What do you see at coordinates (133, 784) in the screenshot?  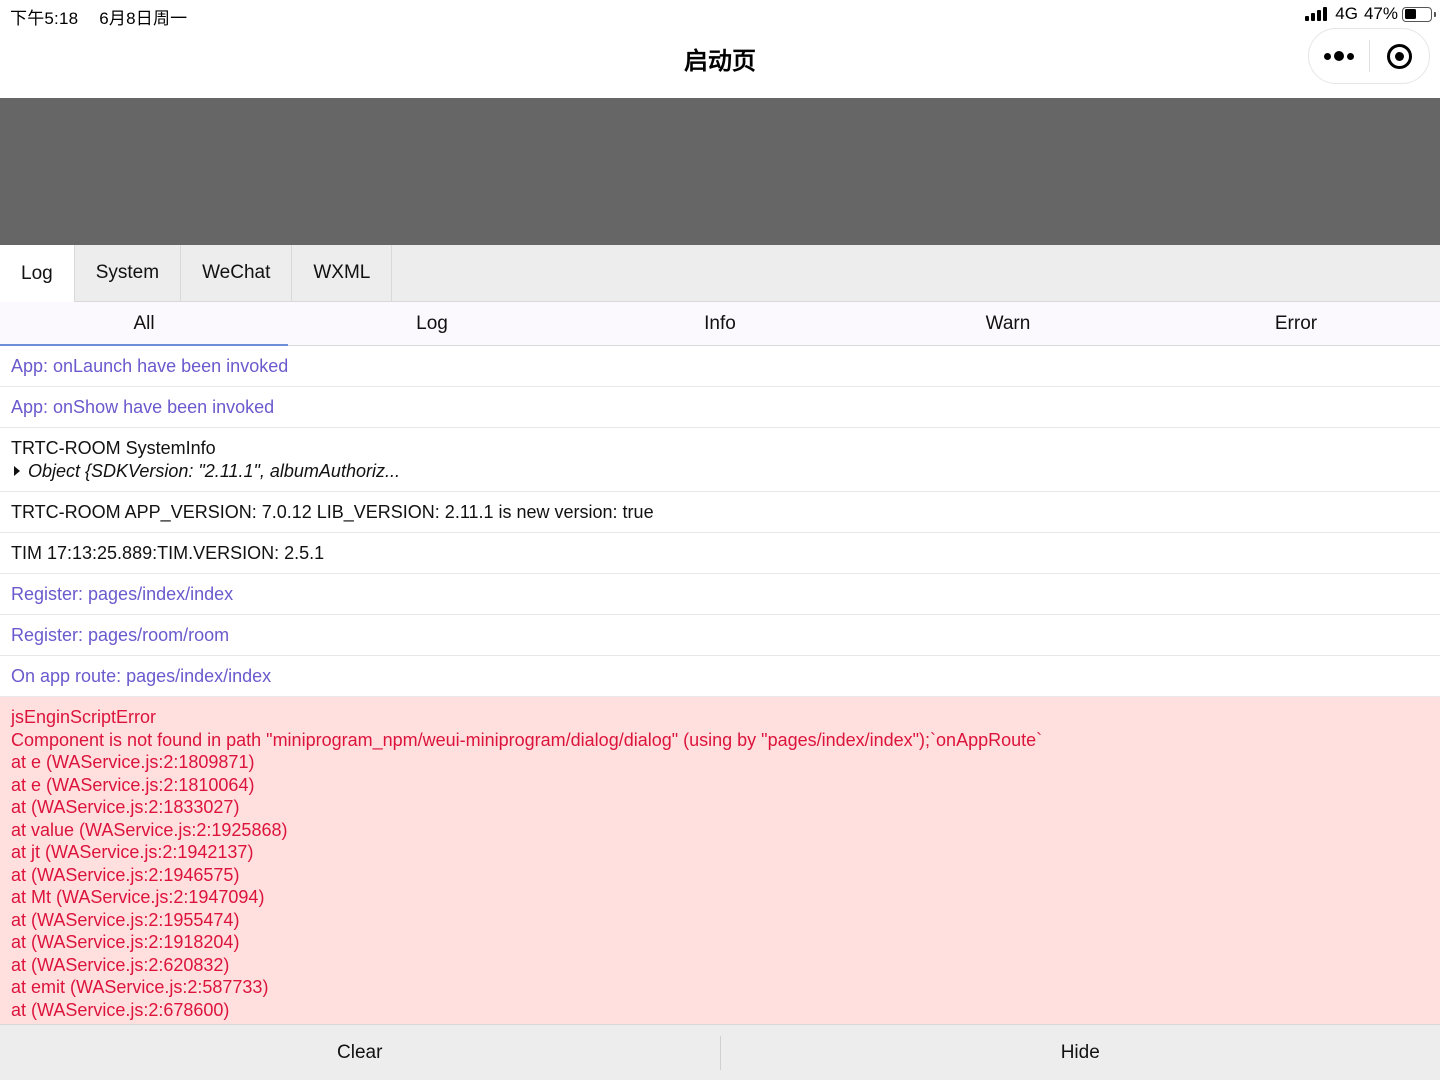 I see `stack-line: at e (WAService.js:2:1810064)` at bounding box center [133, 784].